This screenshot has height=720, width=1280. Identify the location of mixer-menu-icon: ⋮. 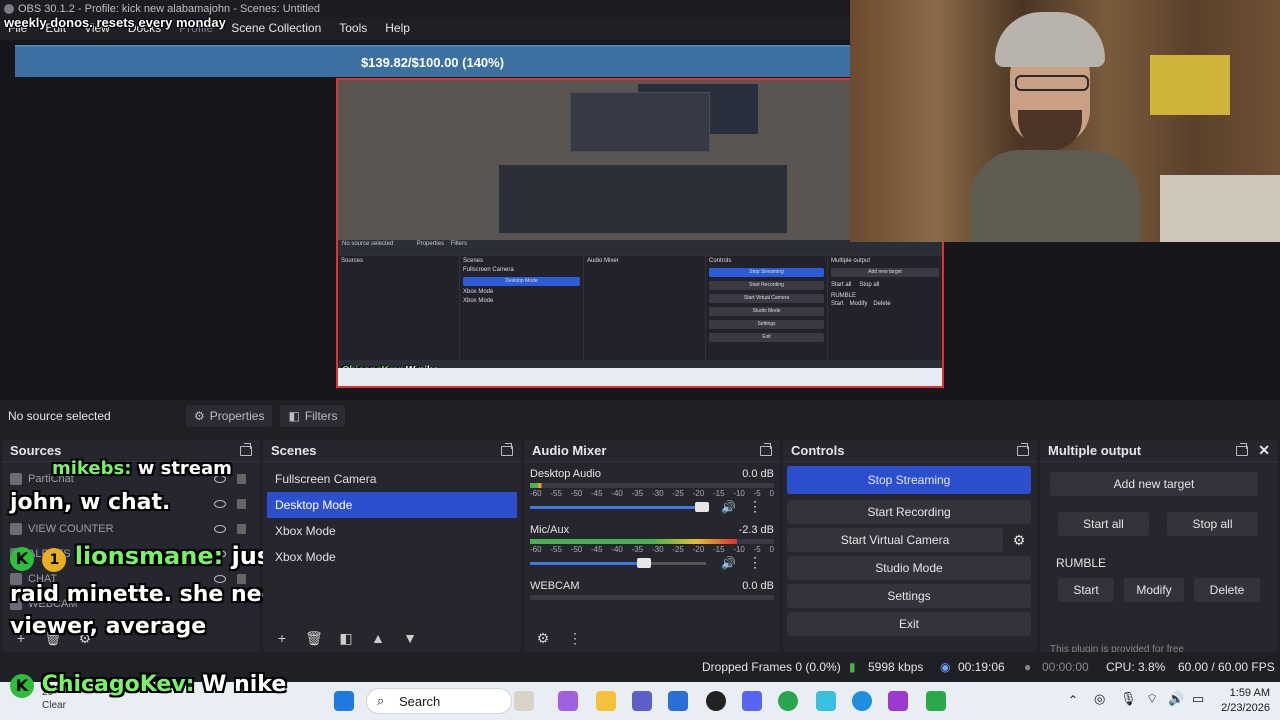
(575, 638).